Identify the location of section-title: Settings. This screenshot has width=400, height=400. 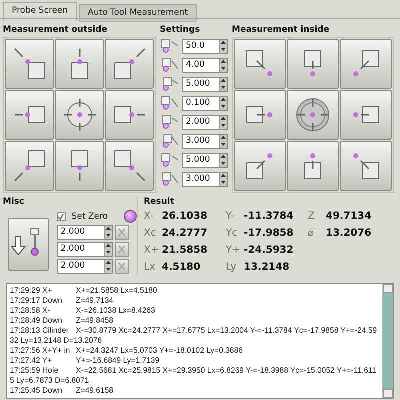
(181, 30).